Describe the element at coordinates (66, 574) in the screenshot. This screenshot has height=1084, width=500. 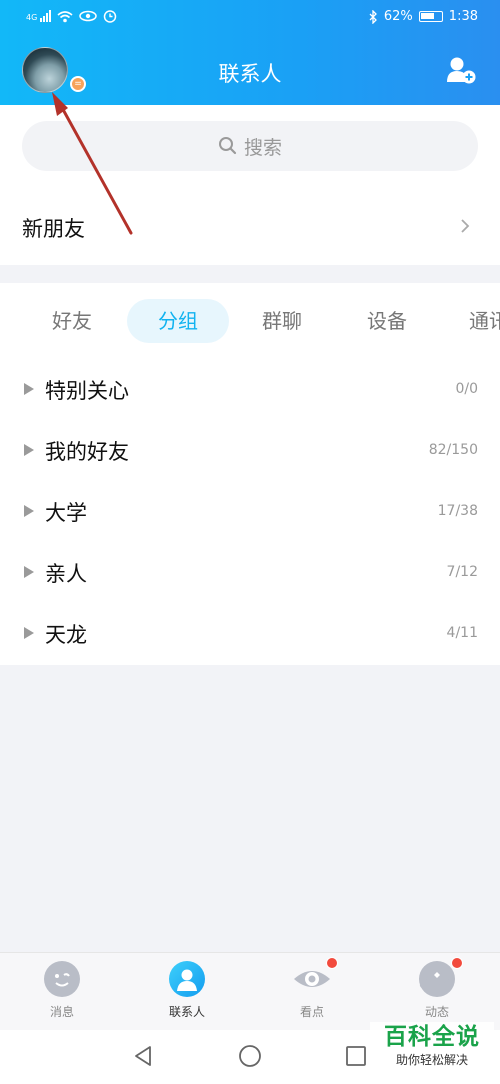
I see `group-name: 亲人` at that location.